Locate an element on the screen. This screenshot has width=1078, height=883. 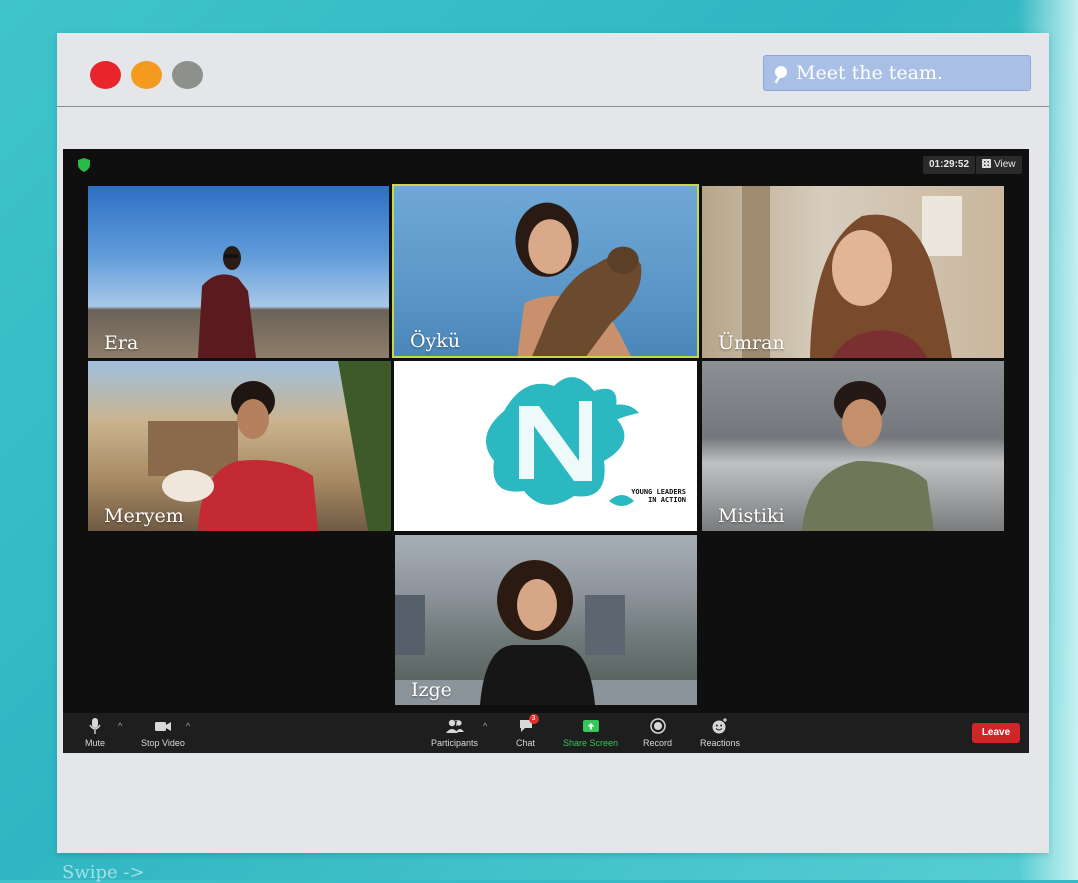
mute-button: Mute is located at coordinates (95, 732).